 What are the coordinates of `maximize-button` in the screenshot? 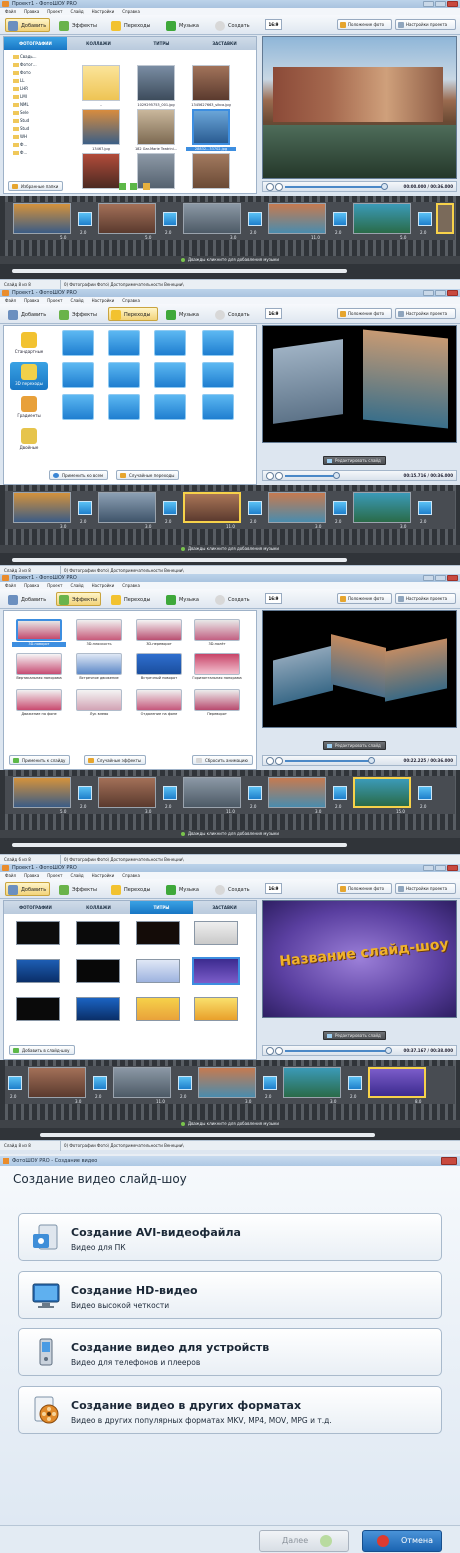 It's located at (440, 293).